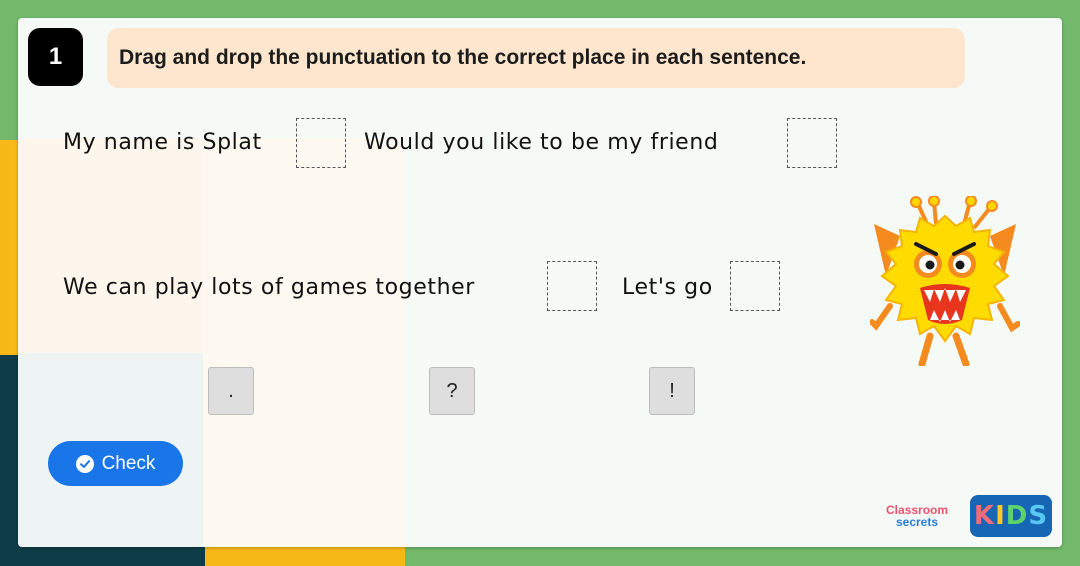  Describe the element at coordinates (269, 287) in the screenshot. I see `sentence-2-part-1: We can play lots of games together` at that location.